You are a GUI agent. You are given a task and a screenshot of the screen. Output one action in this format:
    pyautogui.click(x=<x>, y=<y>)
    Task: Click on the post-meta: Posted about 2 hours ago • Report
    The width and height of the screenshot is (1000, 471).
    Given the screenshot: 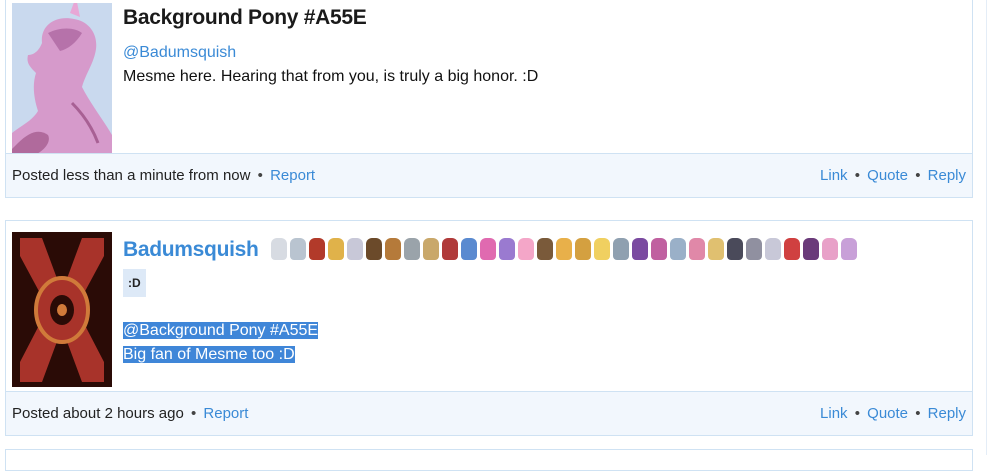 What is the action you would take?
    pyautogui.click(x=130, y=413)
    